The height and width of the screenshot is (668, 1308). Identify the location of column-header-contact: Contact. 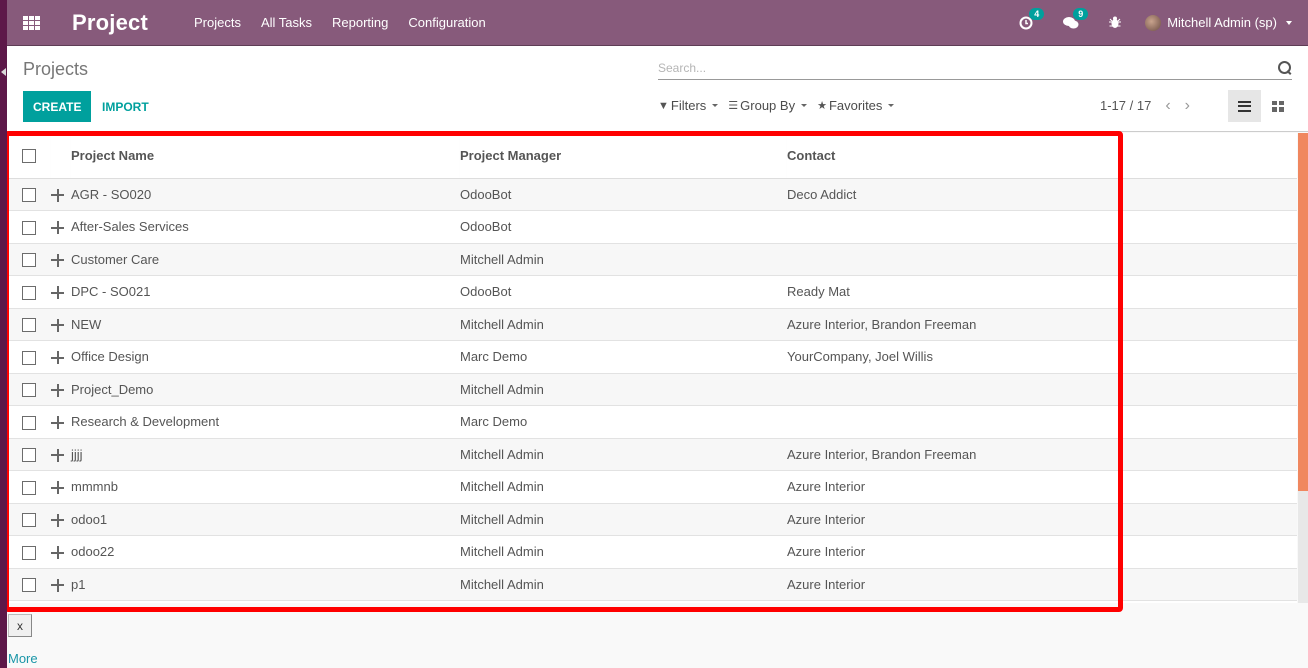
(1042, 156).